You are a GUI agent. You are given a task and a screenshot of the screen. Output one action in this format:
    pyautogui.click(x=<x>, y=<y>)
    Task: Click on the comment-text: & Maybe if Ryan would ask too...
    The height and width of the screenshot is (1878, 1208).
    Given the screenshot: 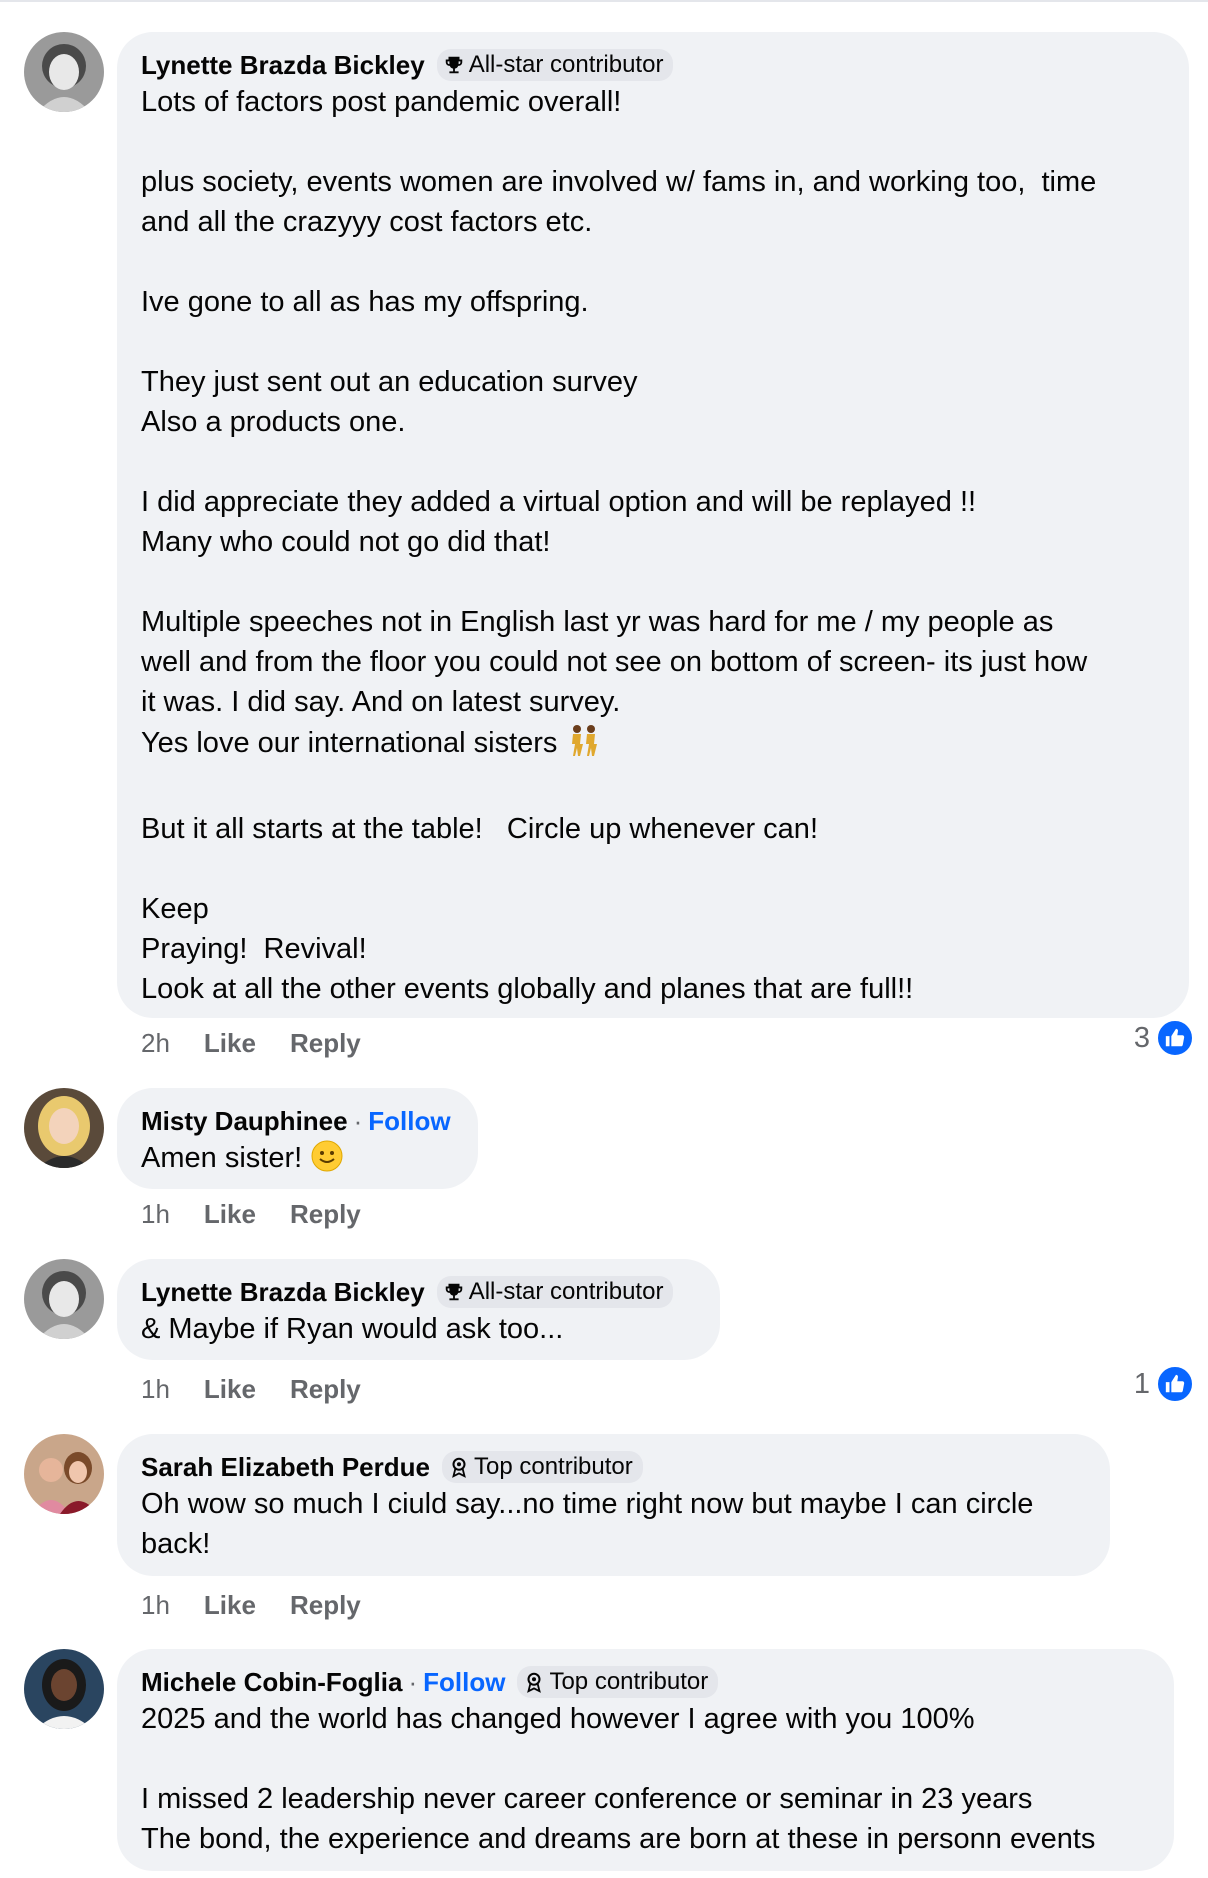 What is the action you would take?
    pyautogui.click(x=352, y=1329)
    